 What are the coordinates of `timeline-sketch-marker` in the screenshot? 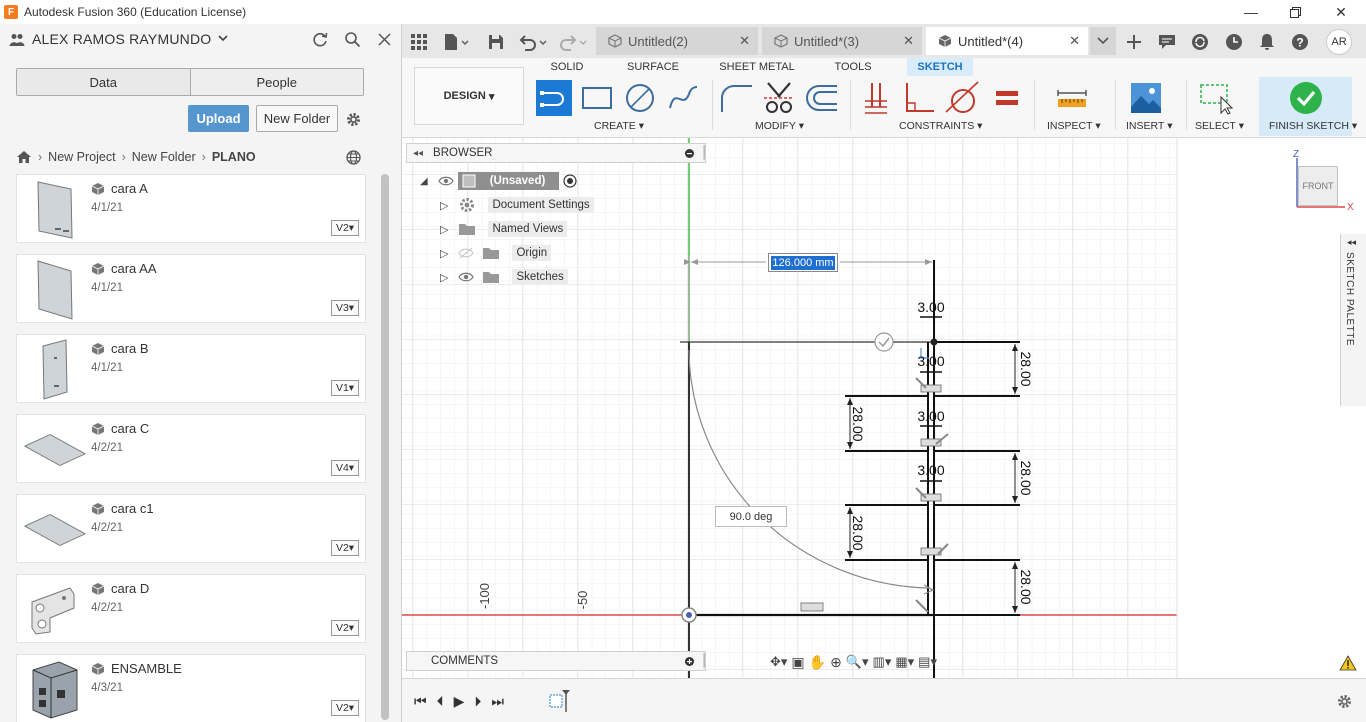 It's located at (559, 701).